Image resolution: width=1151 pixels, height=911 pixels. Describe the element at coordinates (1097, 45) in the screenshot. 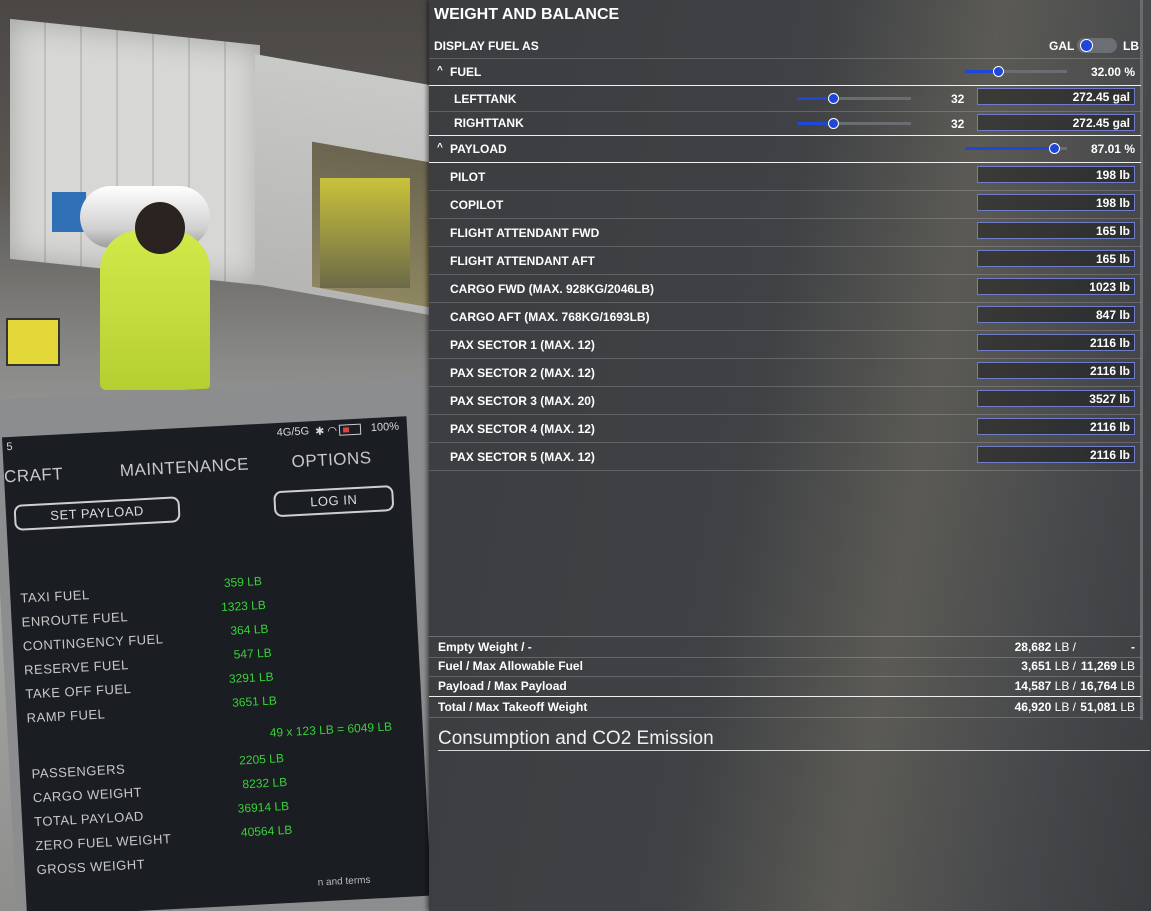

I see `fuel-unit-toggle` at that location.